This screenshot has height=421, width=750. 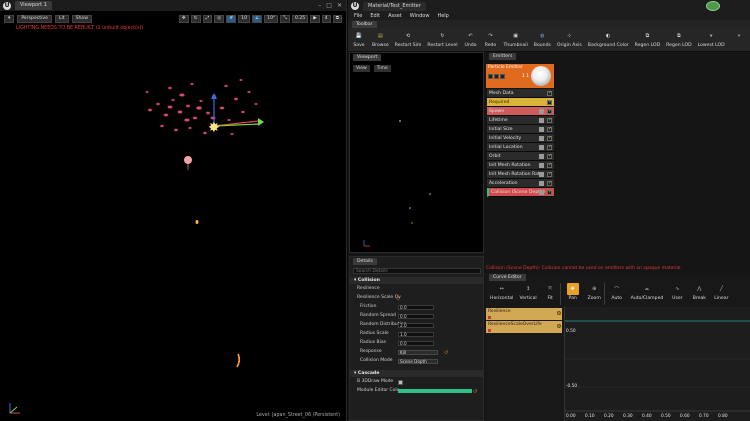 I want to click on curve-track-resilience-scale: ResilienceScaleOverLife, so click(x=524, y=327).